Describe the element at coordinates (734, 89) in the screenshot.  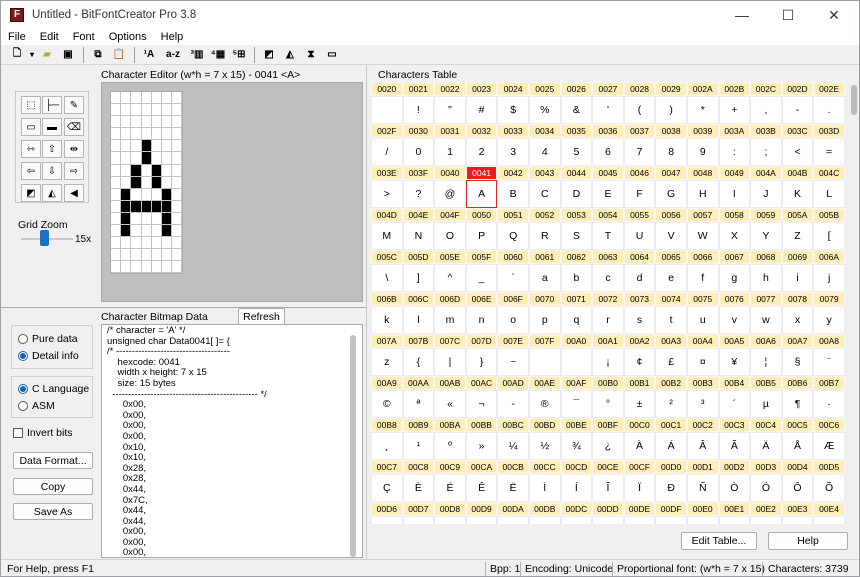
I see `code-cell: 002B` at that location.